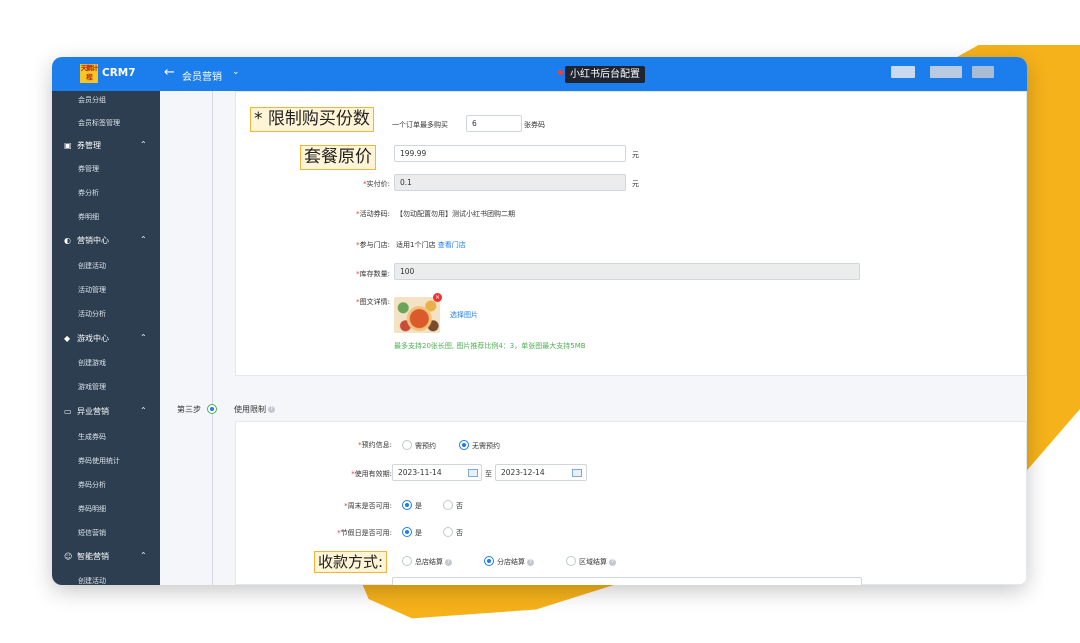 The height and width of the screenshot is (643, 1080). What do you see at coordinates (212, 338) in the screenshot?
I see `step-timeline-line` at bounding box center [212, 338].